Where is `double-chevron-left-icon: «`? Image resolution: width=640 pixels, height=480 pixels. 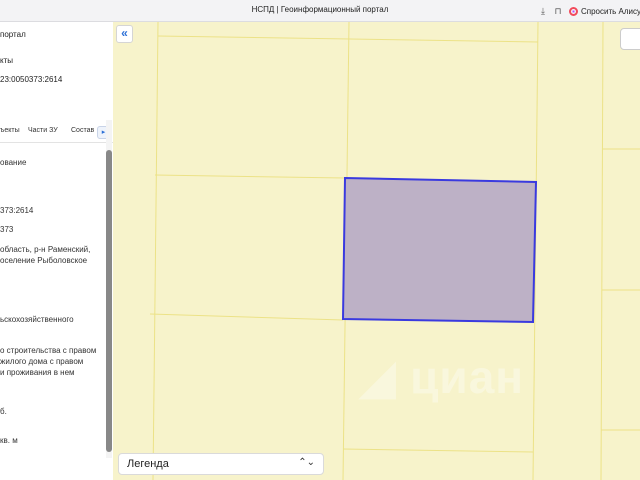
double-chevron-left-icon: « is located at coordinates (124, 33).